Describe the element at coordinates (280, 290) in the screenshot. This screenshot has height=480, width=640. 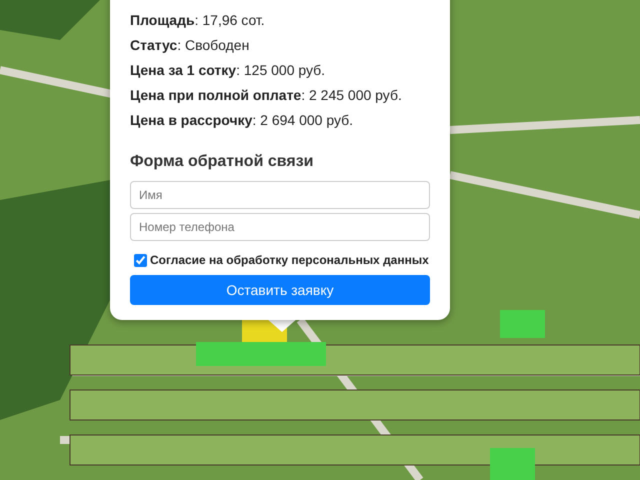
I see `submit-button: Оставить заявку` at that location.